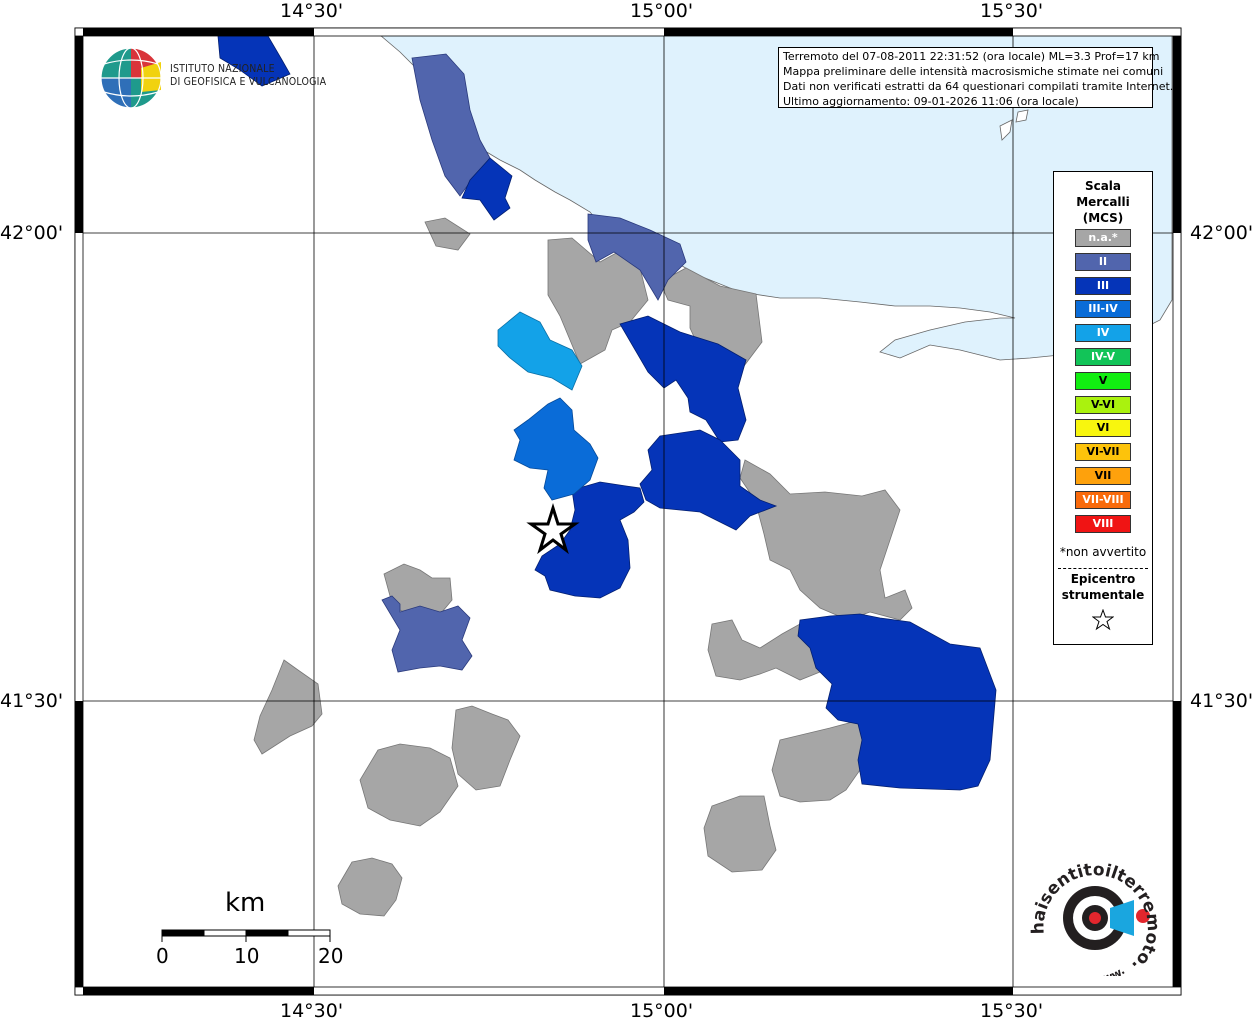  What do you see at coordinates (1012, 1011) in the screenshot?
I see `lon-label-bottom-3: 15°30'` at bounding box center [1012, 1011].